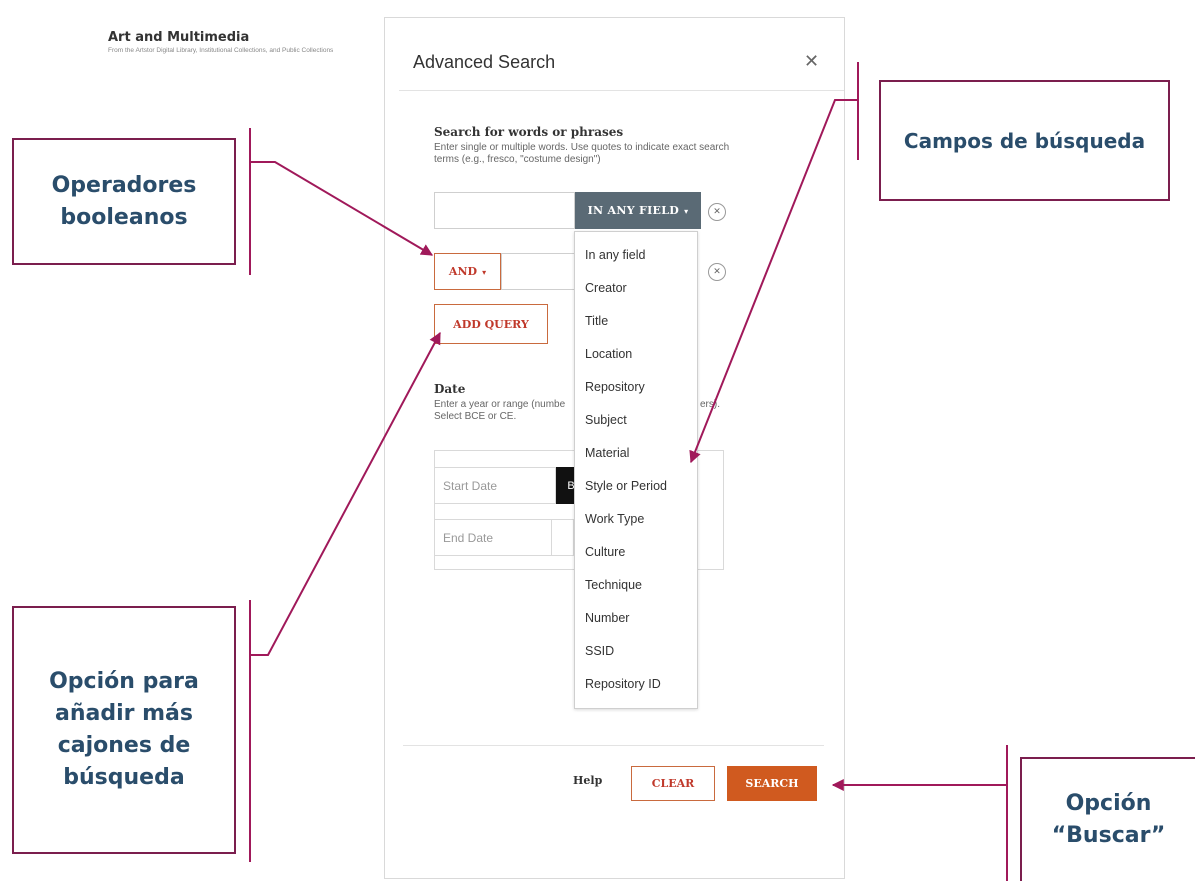 This screenshot has width=1195, height=881. What do you see at coordinates (124, 217) in the screenshot?
I see `annotation-text: booleanos` at bounding box center [124, 217].